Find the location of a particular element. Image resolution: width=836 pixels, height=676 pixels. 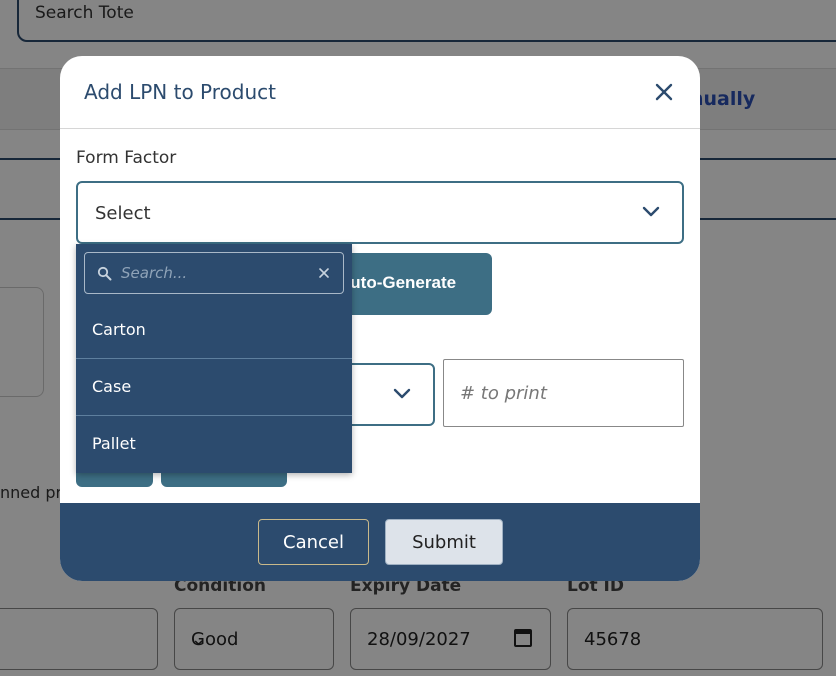

print-count-input is located at coordinates (563, 393).